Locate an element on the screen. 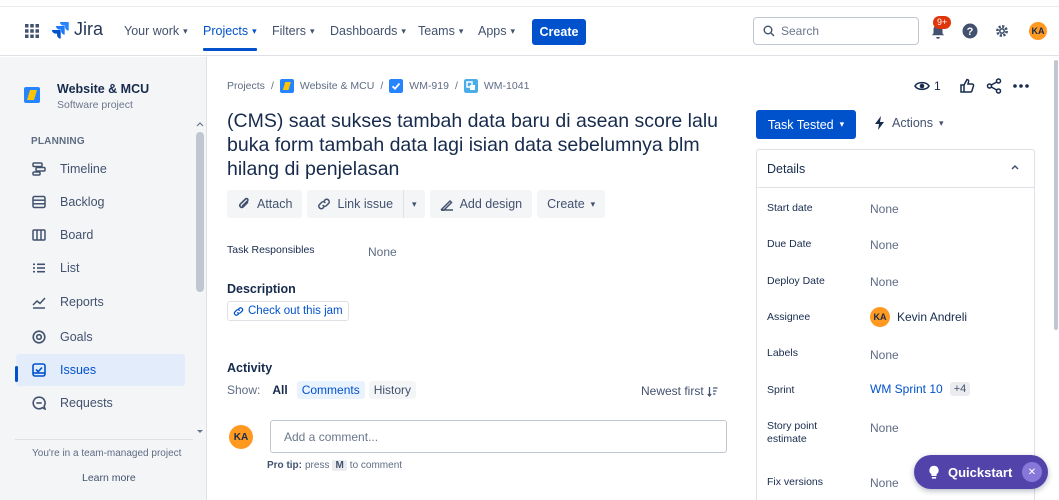  link-issue-group: Link issue ▾ is located at coordinates (366, 204).